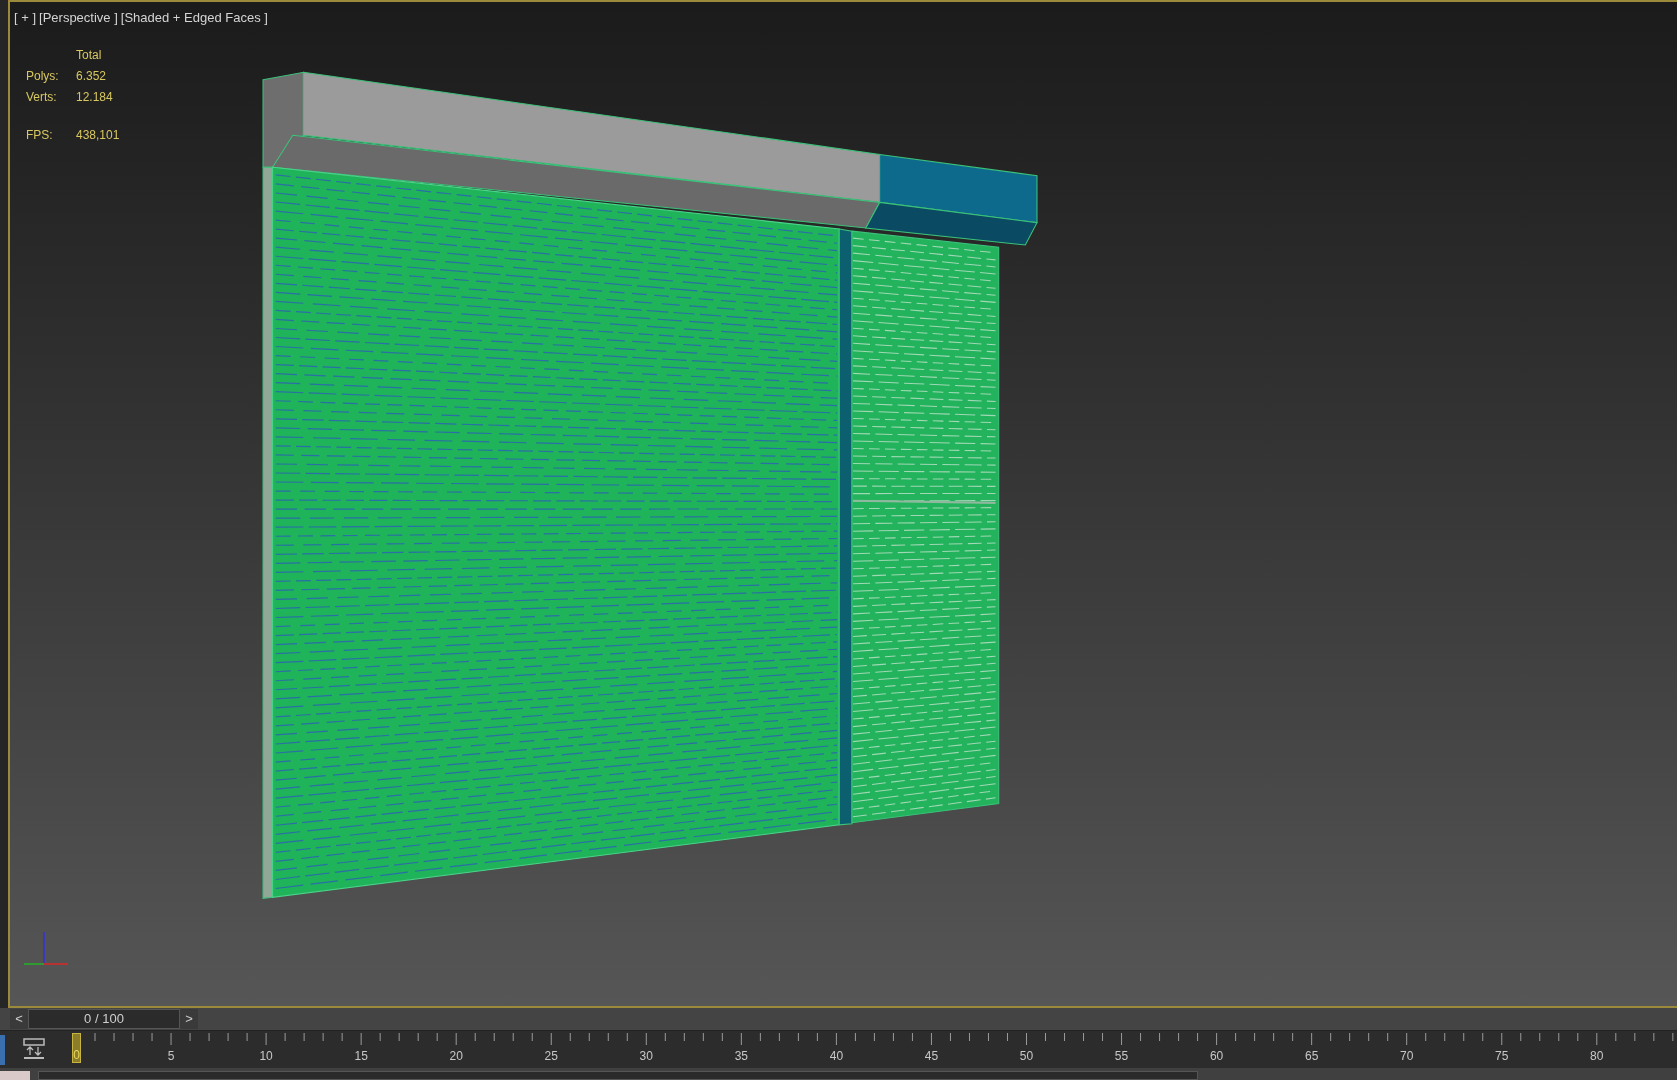 The image size is (1677, 1080). Describe the element at coordinates (89, 55) in the screenshot. I see `stats-header: Total` at that location.